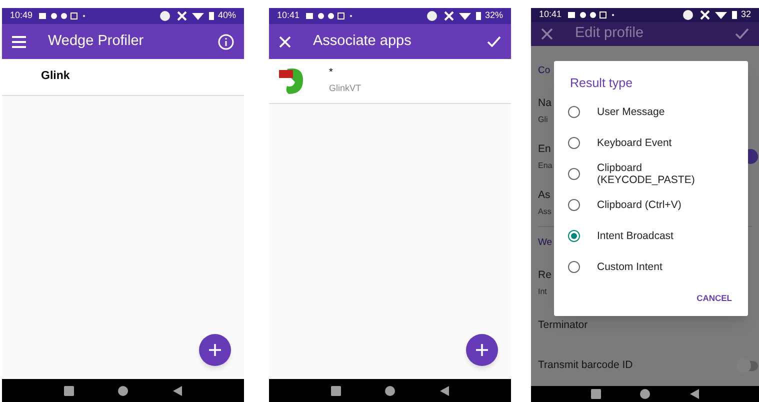 Image resolution: width=759 pixels, height=402 pixels. What do you see at coordinates (630, 267) in the screenshot?
I see `option-label: Custom Intent` at bounding box center [630, 267].